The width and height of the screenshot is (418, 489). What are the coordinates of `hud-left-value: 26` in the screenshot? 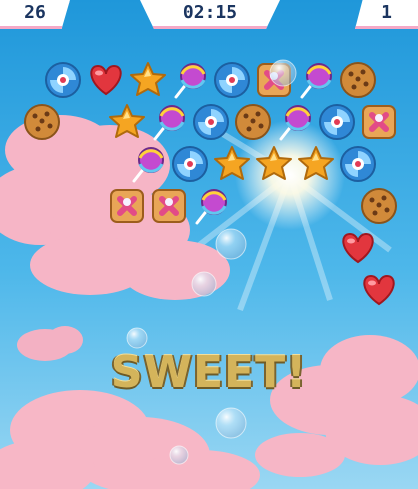 It's located at (35, 12).